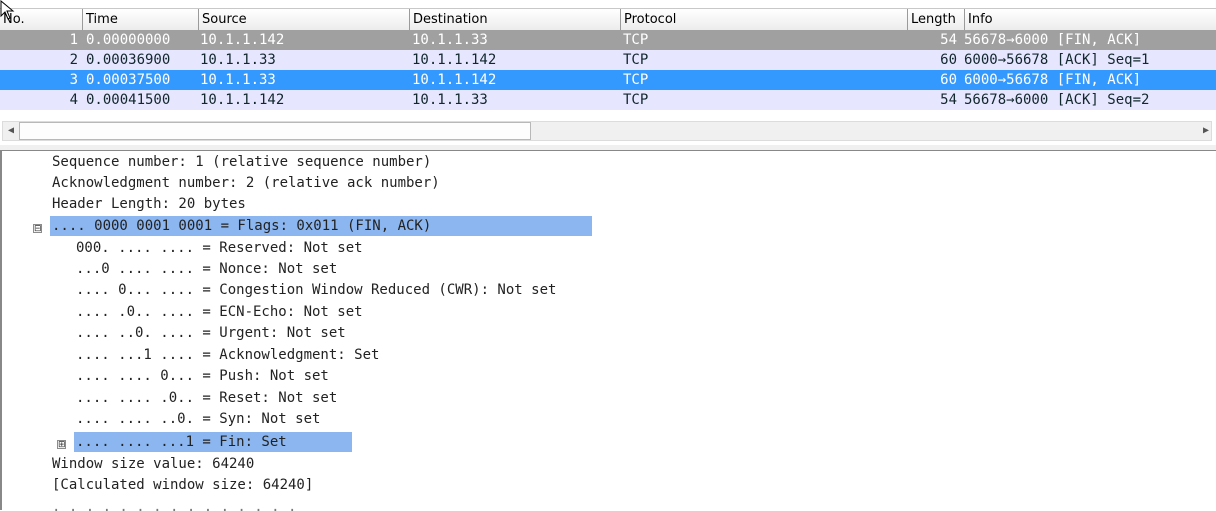  What do you see at coordinates (128, 80) in the screenshot?
I see `packet-time: 0.00037500` at bounding box center [128, 80].